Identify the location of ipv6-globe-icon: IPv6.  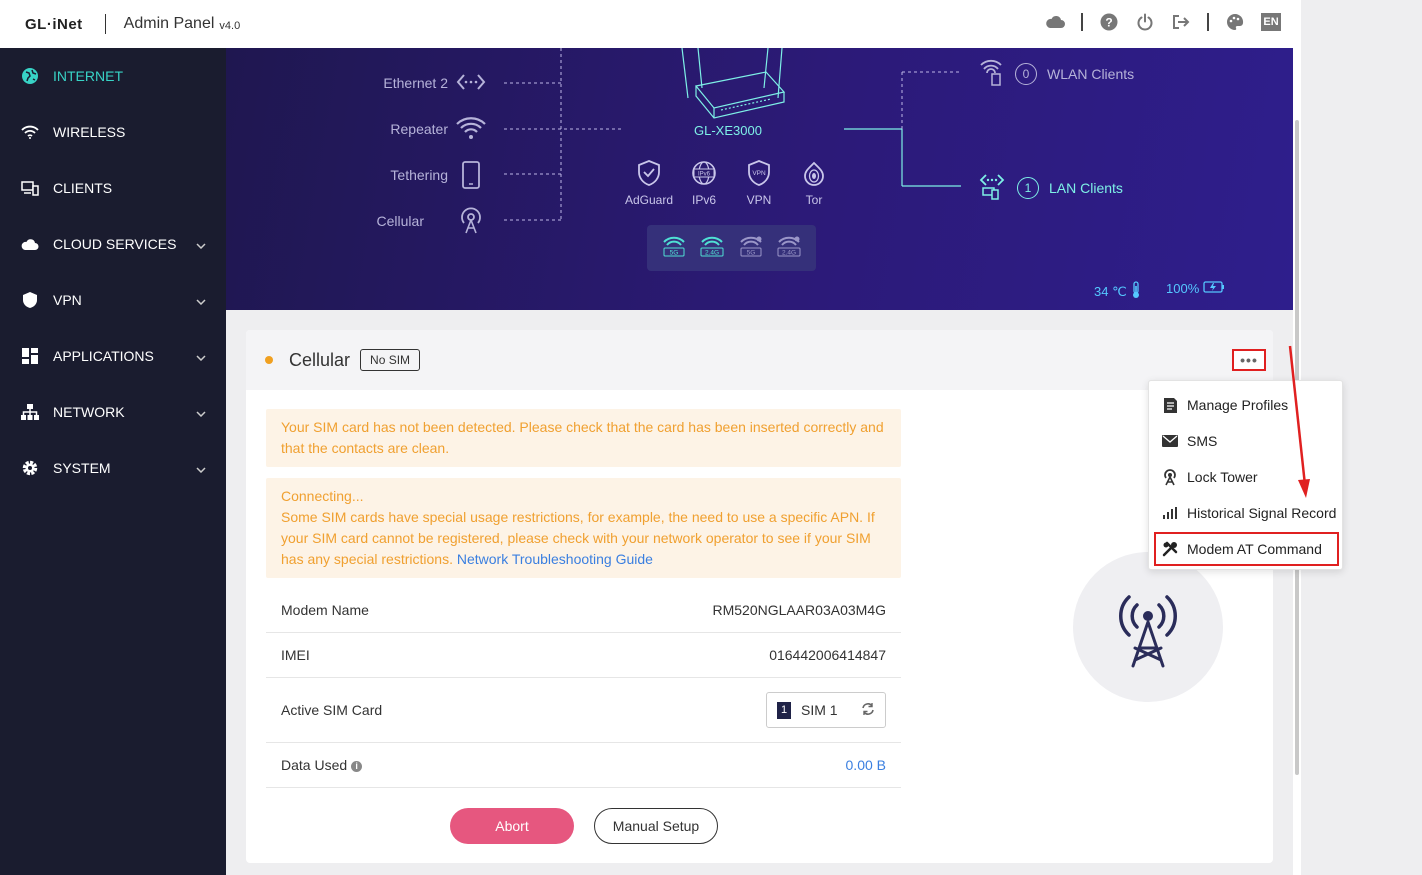
(704, 173).